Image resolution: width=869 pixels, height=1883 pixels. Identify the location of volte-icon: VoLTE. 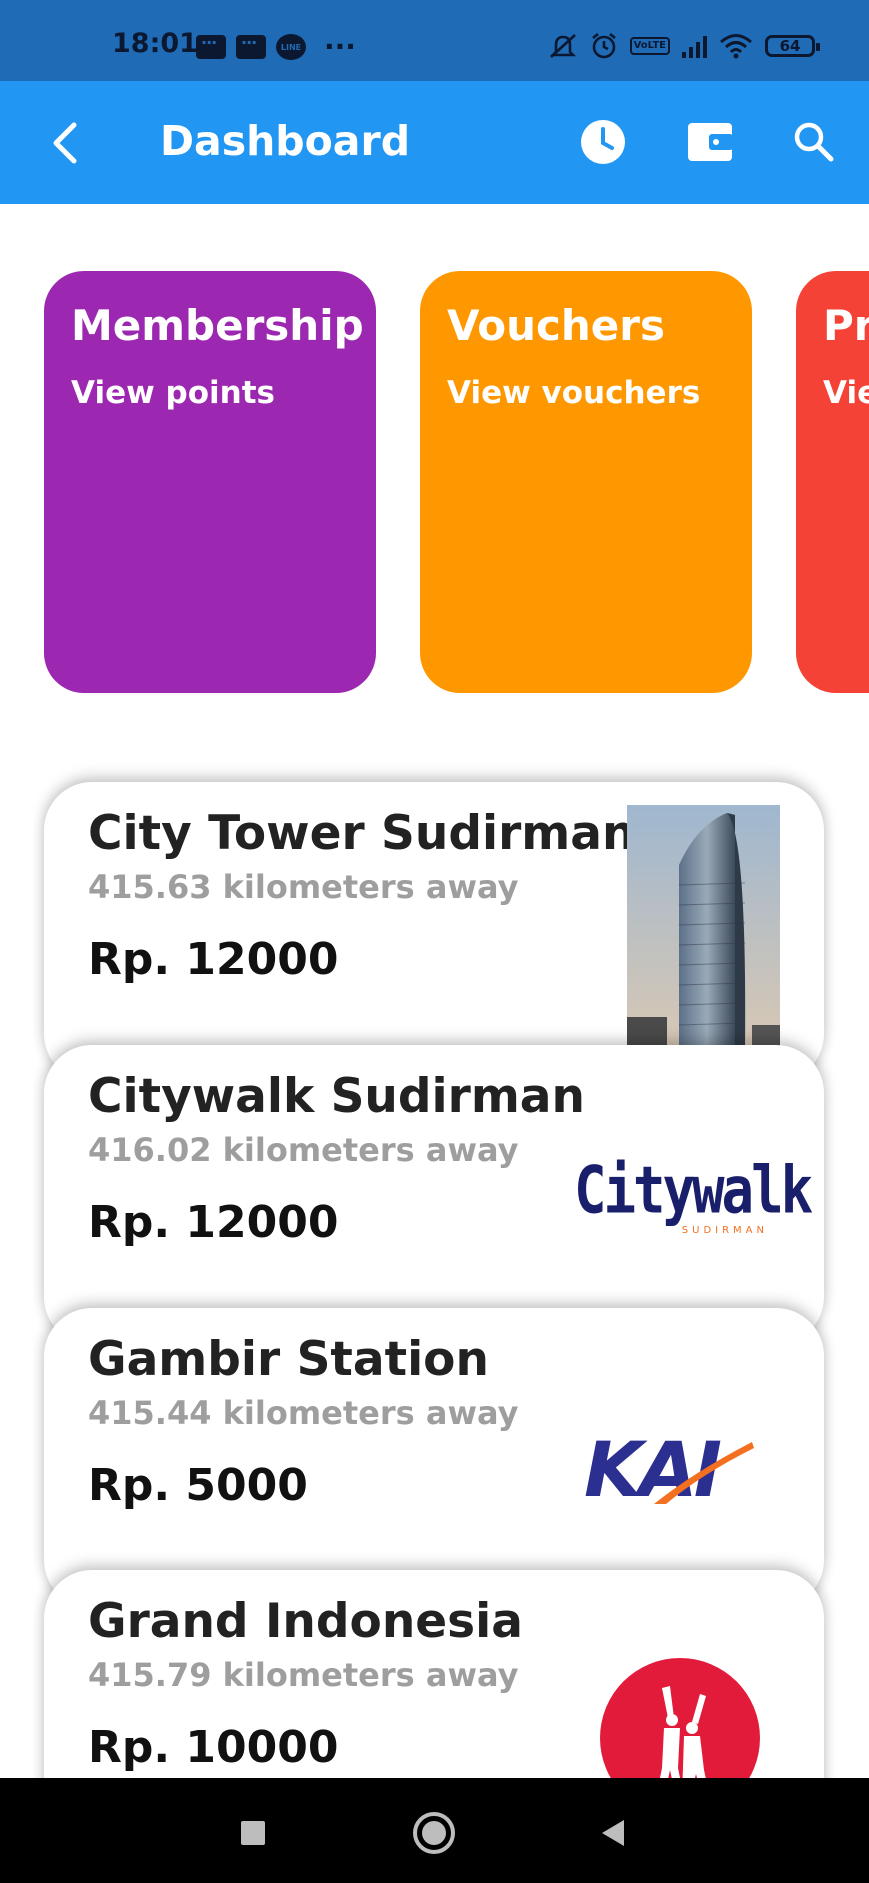
(649, 46).